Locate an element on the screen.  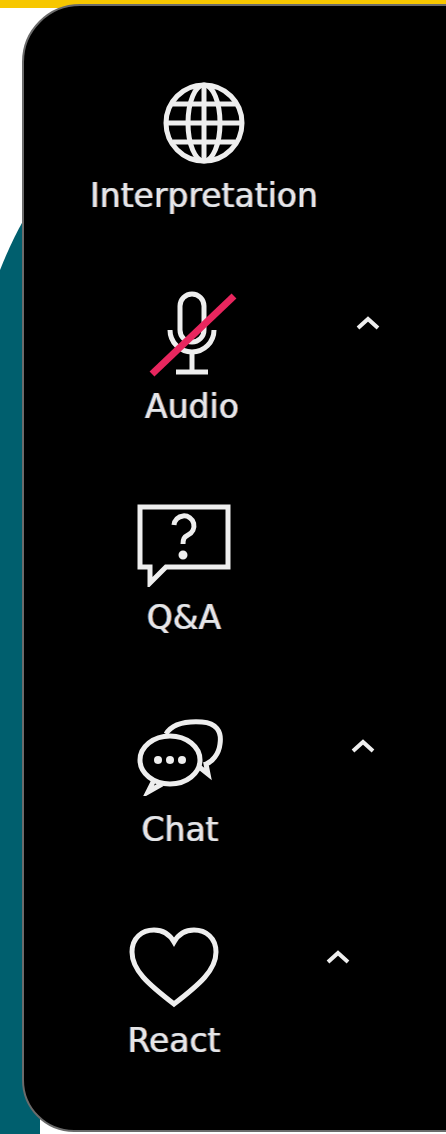
toolbar-button: Interpretation is located at coordinates (204, 144).